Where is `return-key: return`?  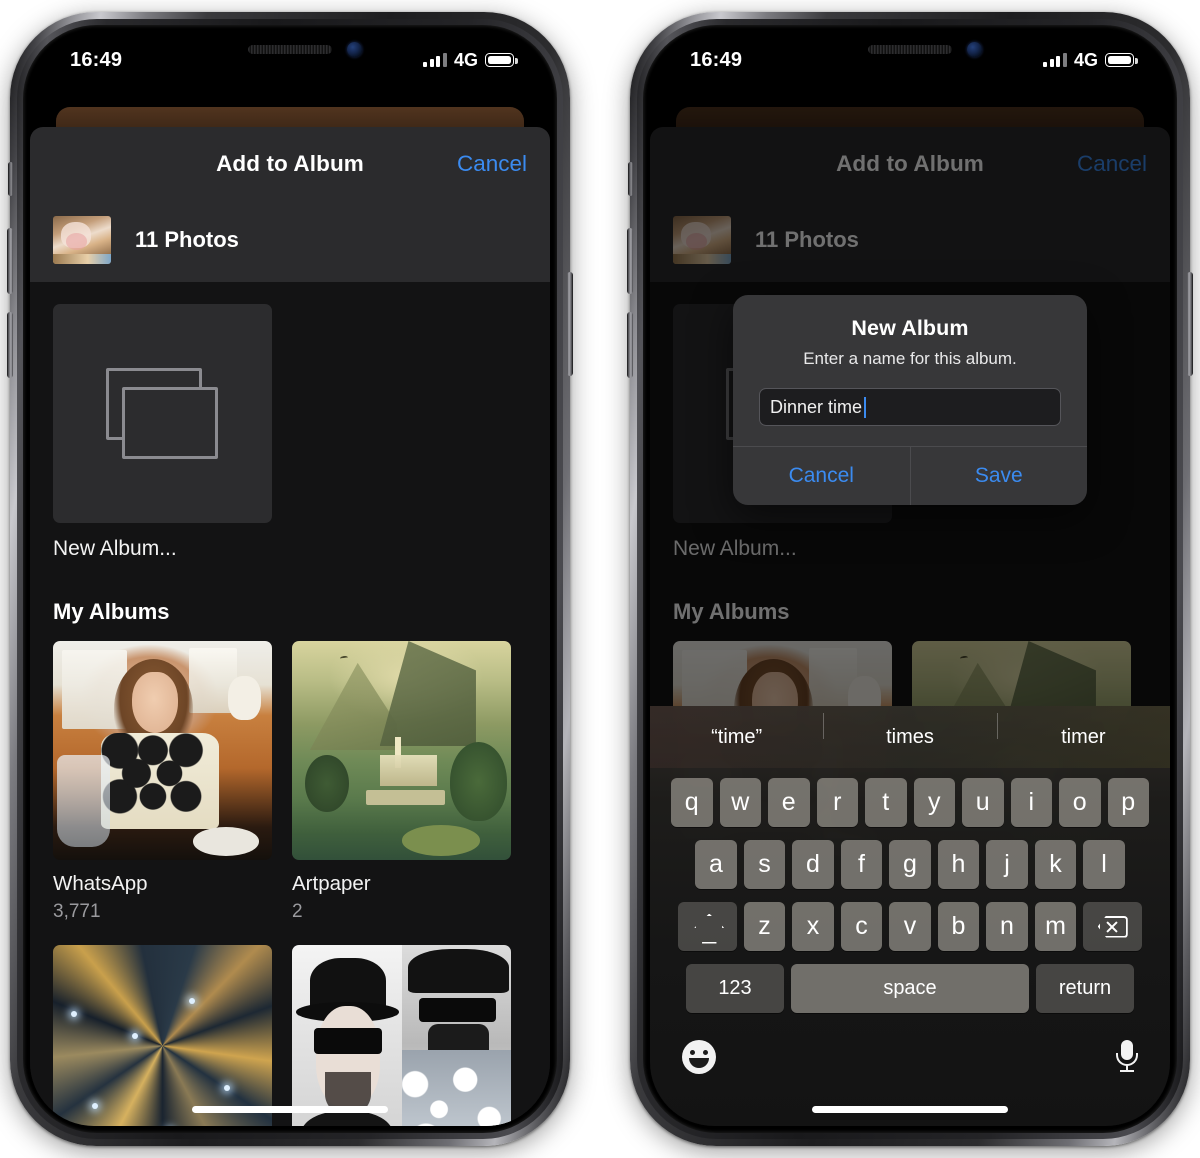
return-key: return is located at coordinates (1085, 988).